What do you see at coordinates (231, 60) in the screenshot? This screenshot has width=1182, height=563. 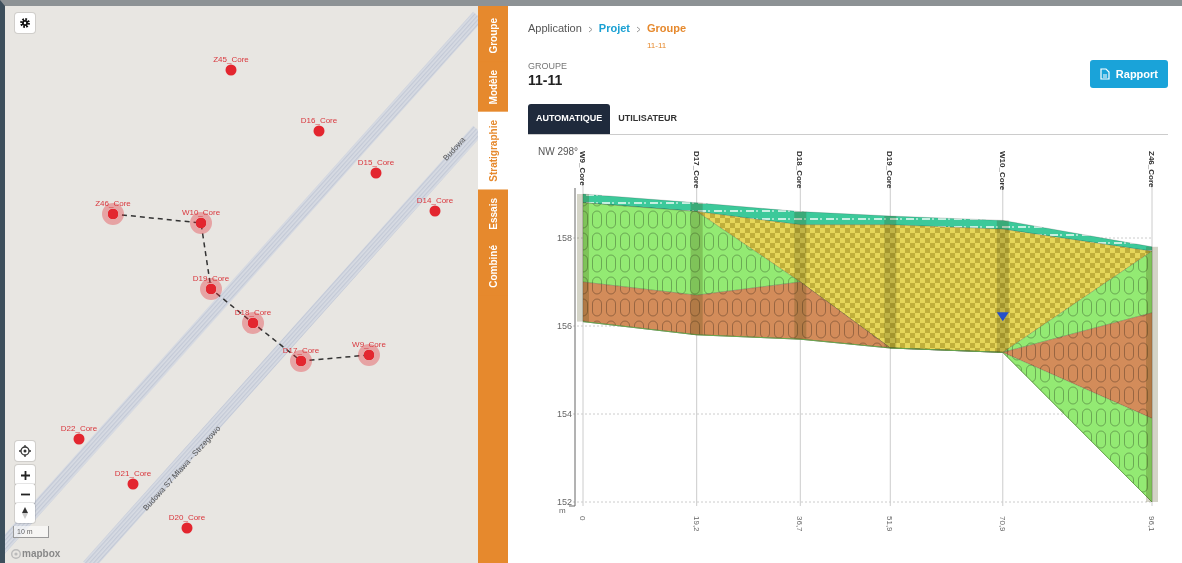 I see `marker-label: Z45_Core` at bounding box center [231, 60].